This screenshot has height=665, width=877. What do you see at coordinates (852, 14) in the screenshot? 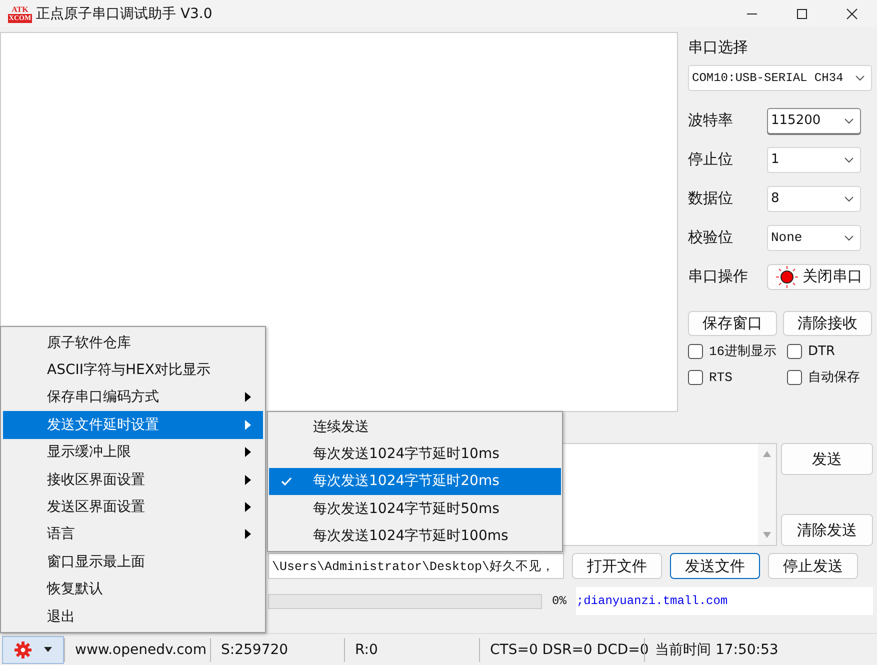
I see `close-icon` at bounding box center [852, 14].